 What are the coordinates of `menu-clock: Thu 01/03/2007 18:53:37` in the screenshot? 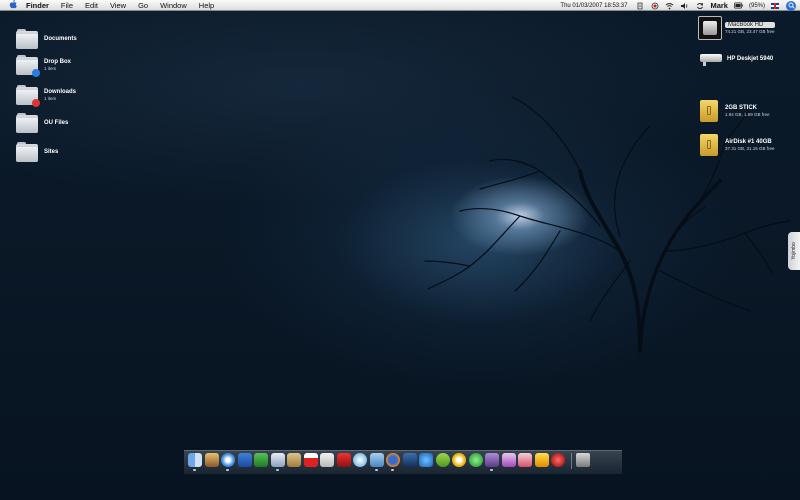 It's located at (593, 6).